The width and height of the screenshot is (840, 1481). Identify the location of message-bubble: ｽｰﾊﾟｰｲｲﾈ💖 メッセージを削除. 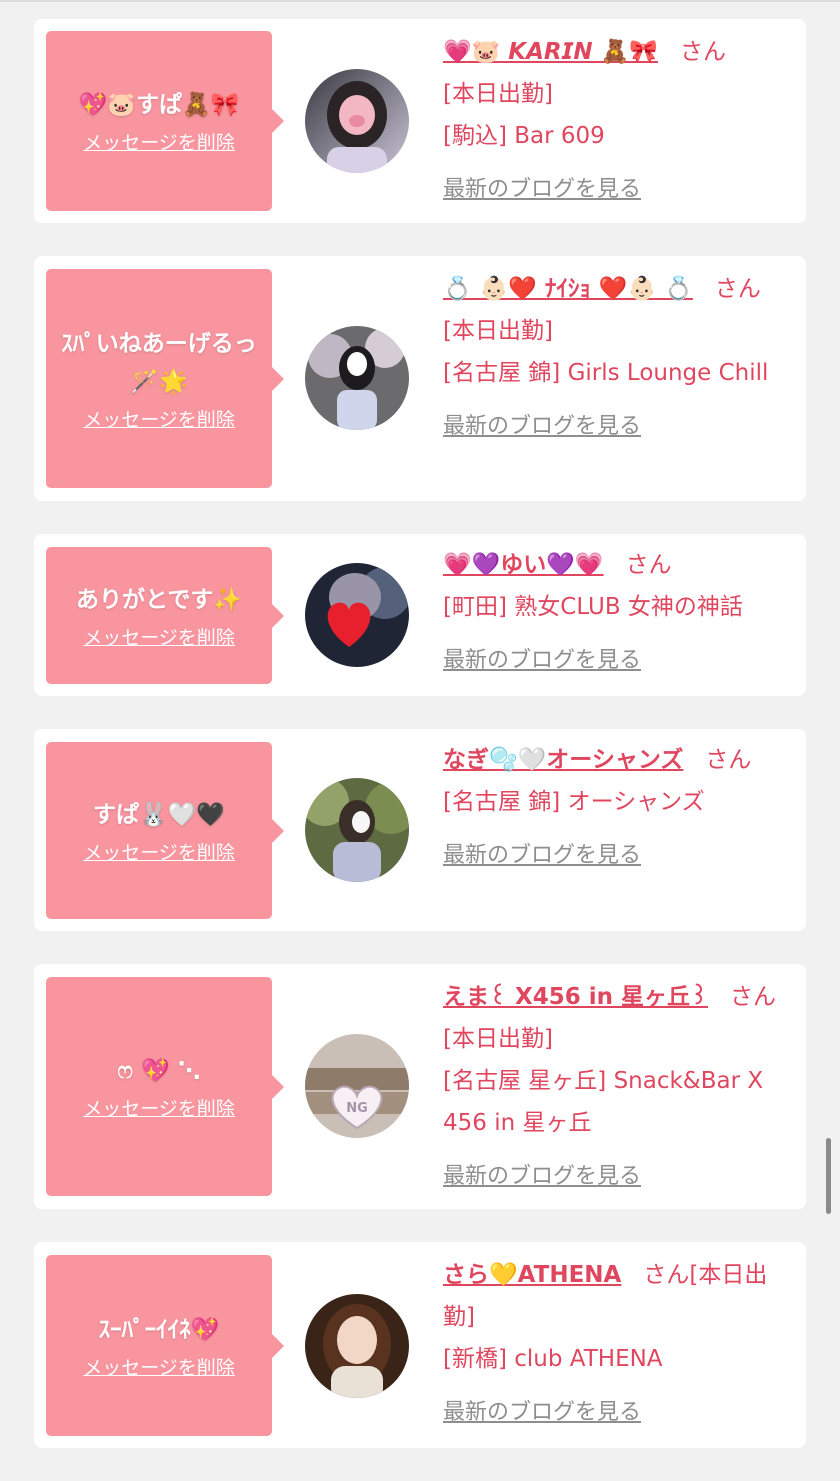
(165, 1345).